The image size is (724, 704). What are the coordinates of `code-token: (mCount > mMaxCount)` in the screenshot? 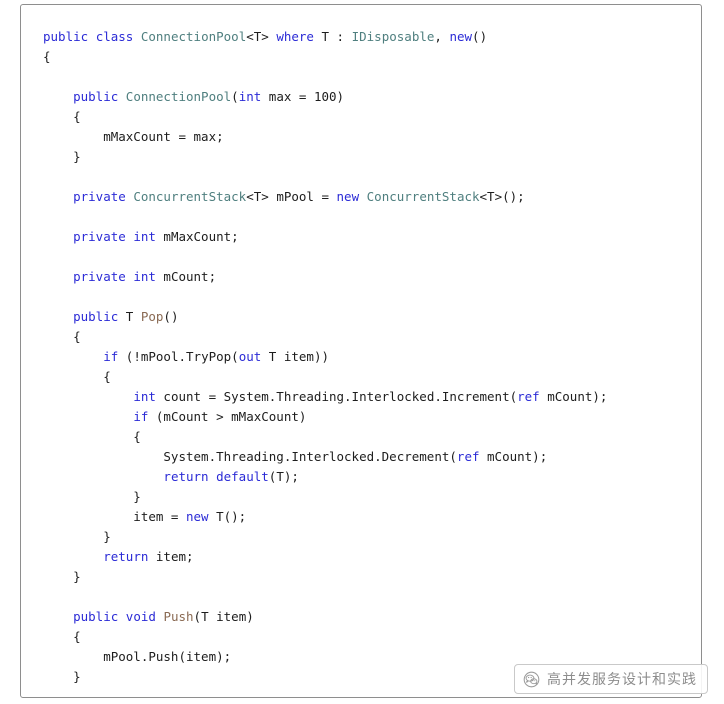 It's located at (227, 416).